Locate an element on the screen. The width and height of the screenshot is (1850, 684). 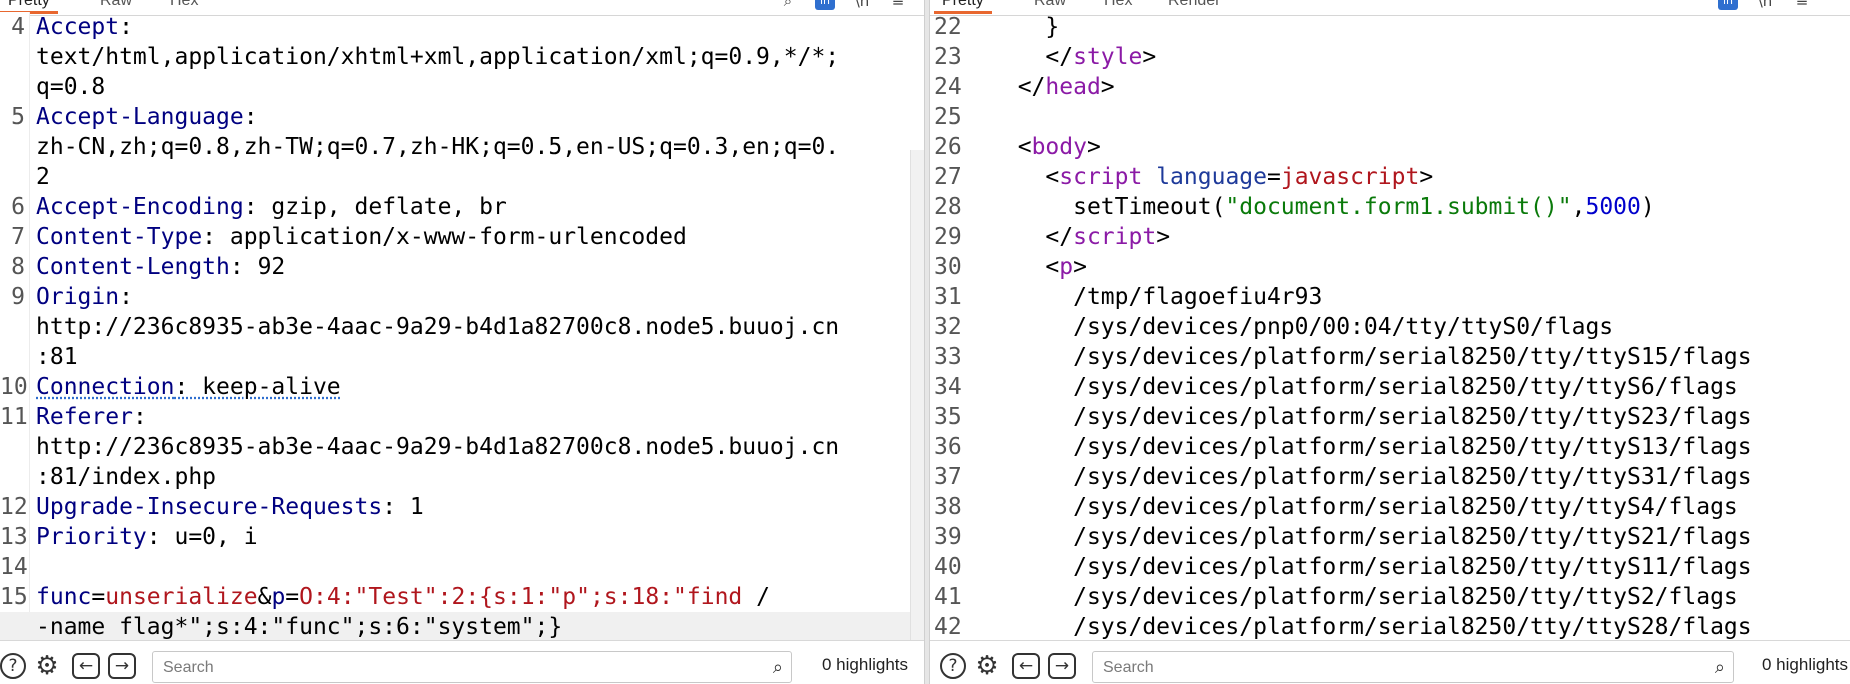
code-text: :81 is located at coordinates (57, 357).